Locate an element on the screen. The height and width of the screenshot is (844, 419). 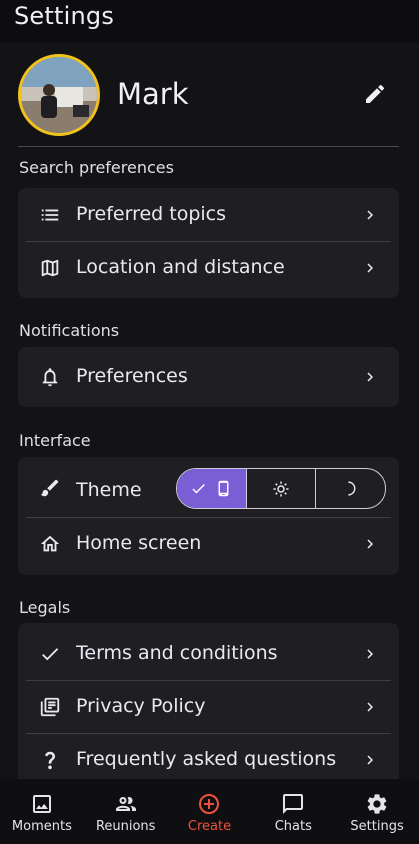
row-label: Frequently asked questions is located at coordinates (206, 759).